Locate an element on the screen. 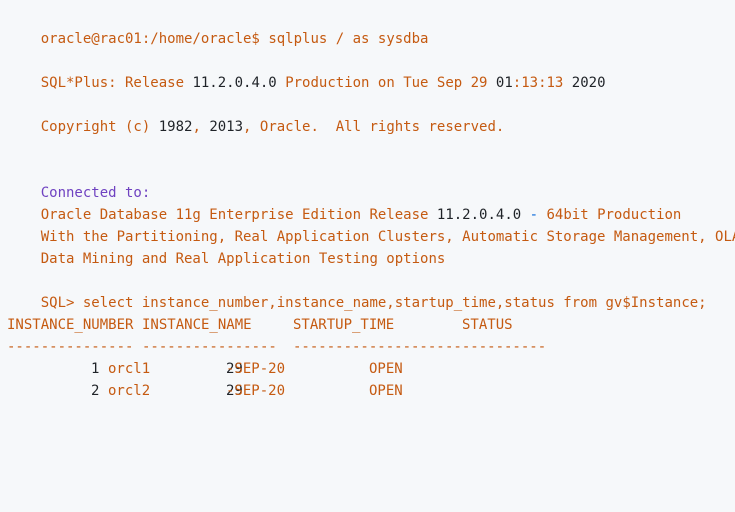 The image size is (735, 512). banner-prefix: SQL*Plus: Release is located at coordinates (112, 83).